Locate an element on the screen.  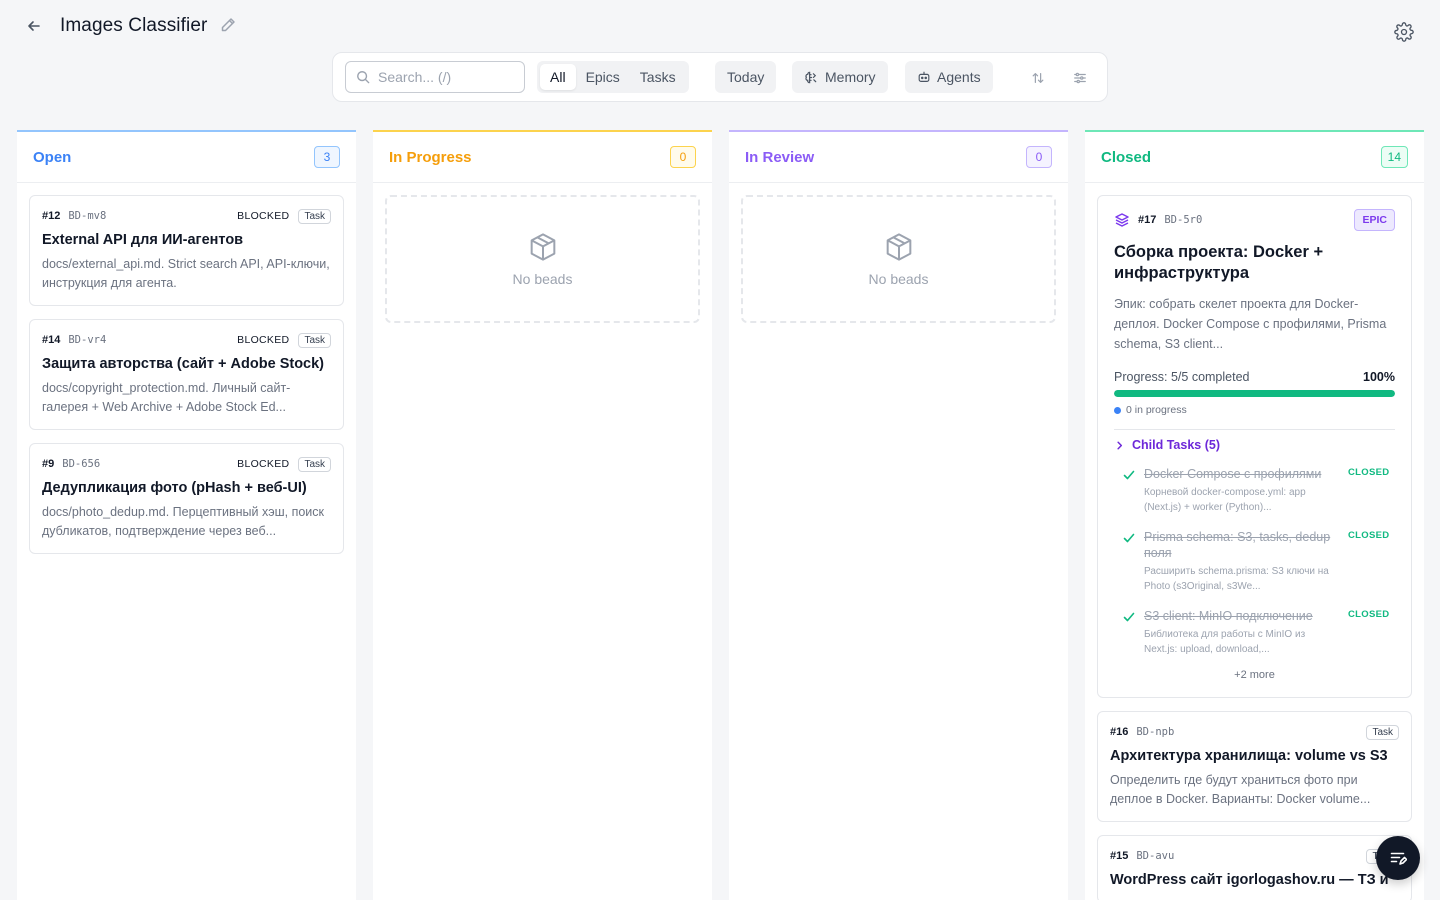
floating-action-button is located at coordinates (1398, 858).